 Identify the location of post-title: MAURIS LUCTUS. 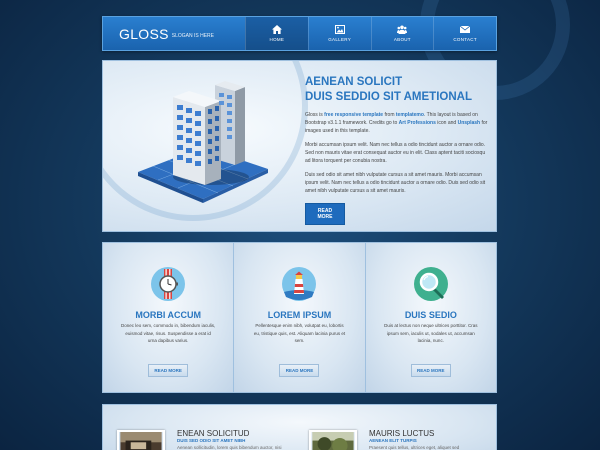
(401, 433).